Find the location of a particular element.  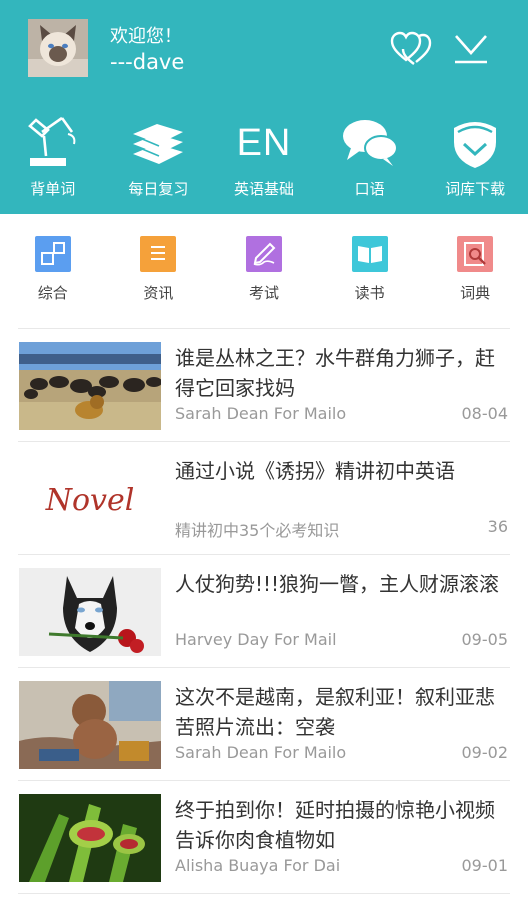

news-subtitle: 精讲初中35个必考知识 is located at coordinates (257, 530).